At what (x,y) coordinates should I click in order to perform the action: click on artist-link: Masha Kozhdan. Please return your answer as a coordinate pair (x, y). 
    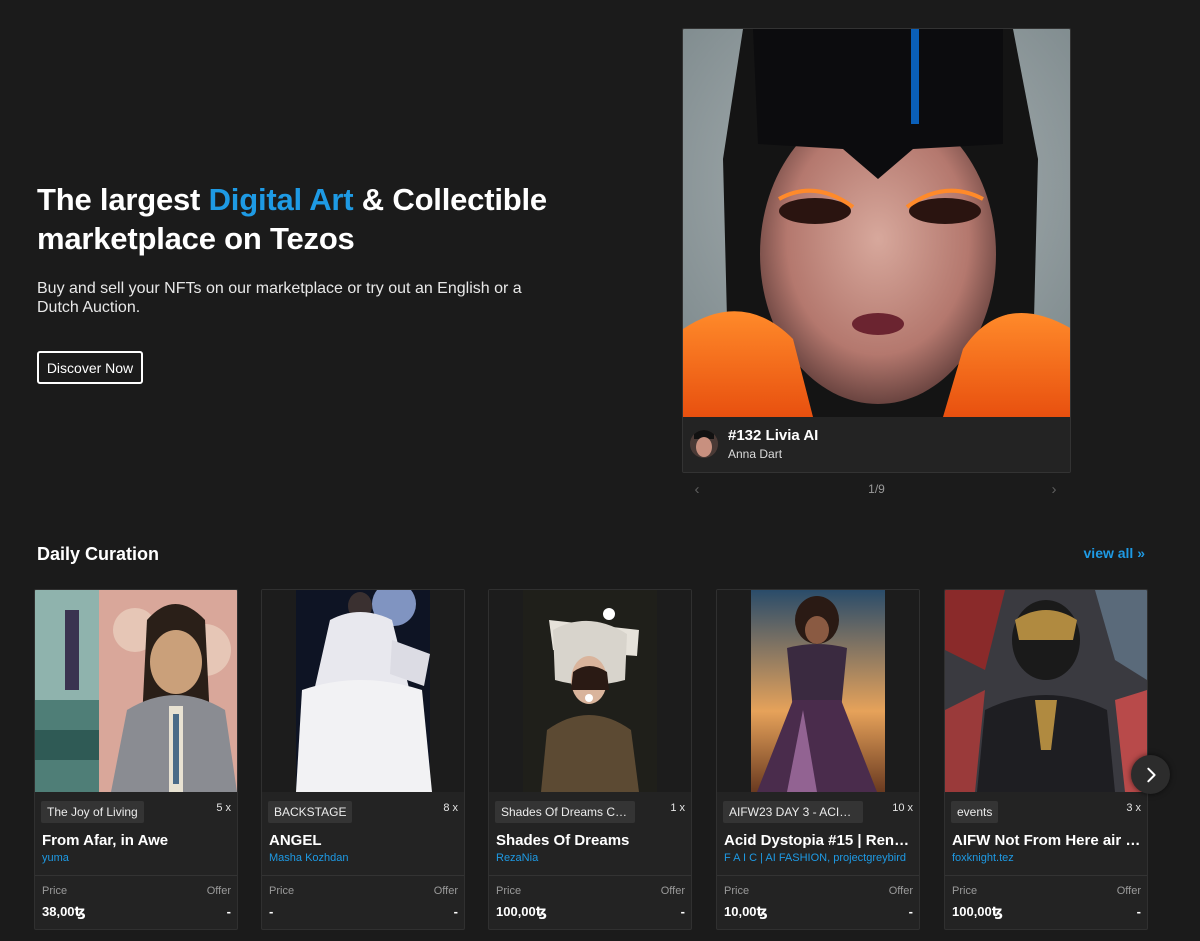
    Looking at the image, I should click on (364, 858).